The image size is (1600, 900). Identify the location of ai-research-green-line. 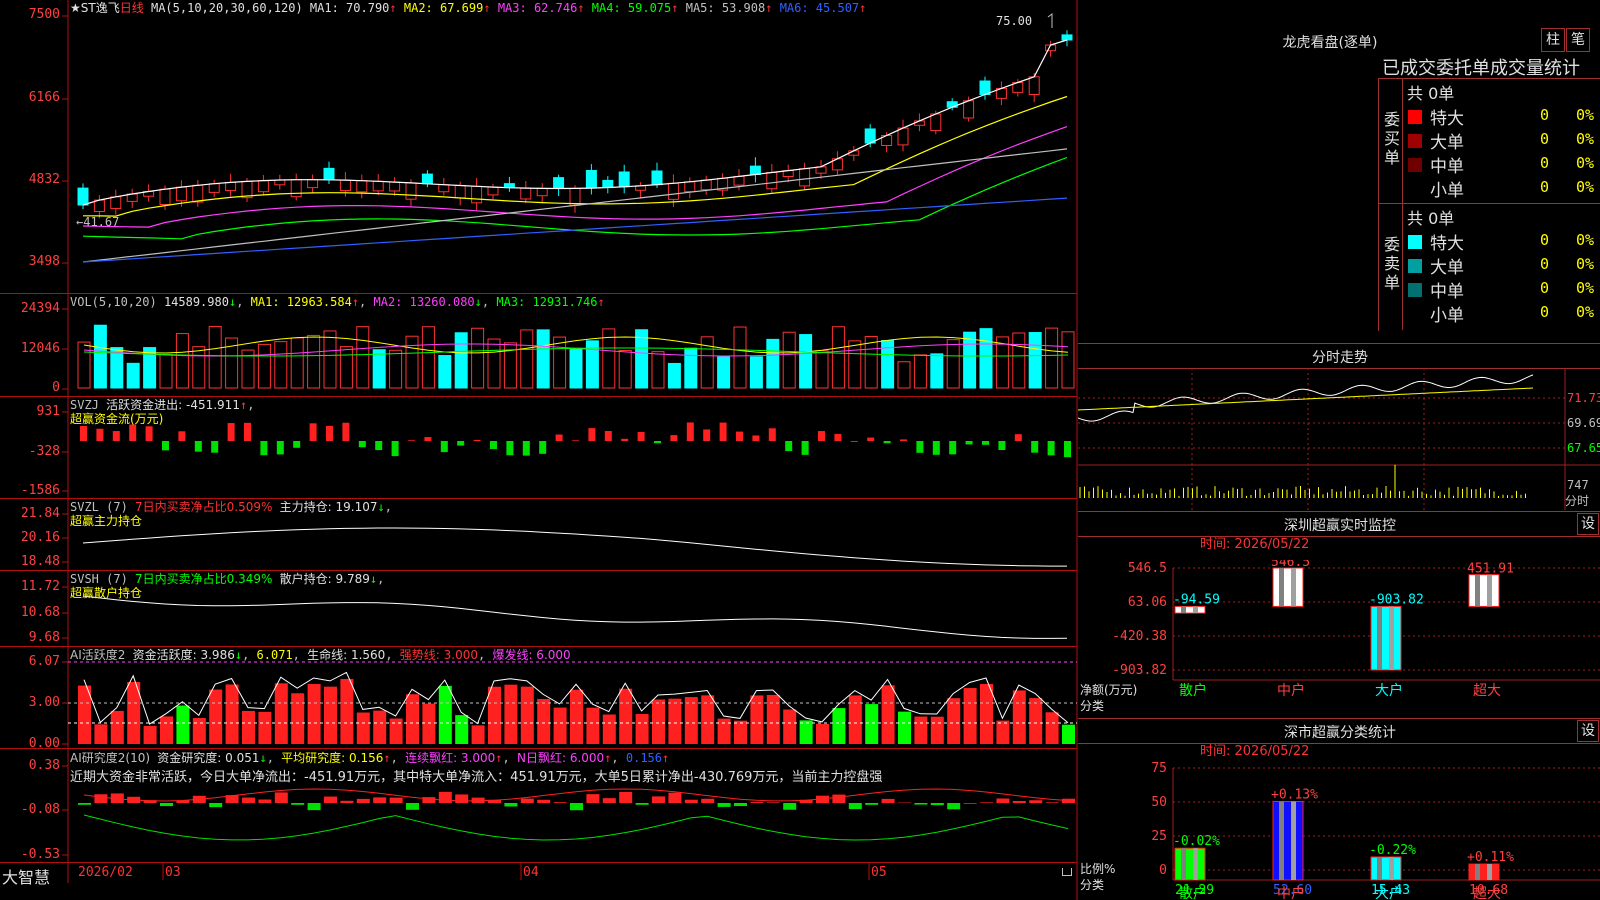
(576, 827).